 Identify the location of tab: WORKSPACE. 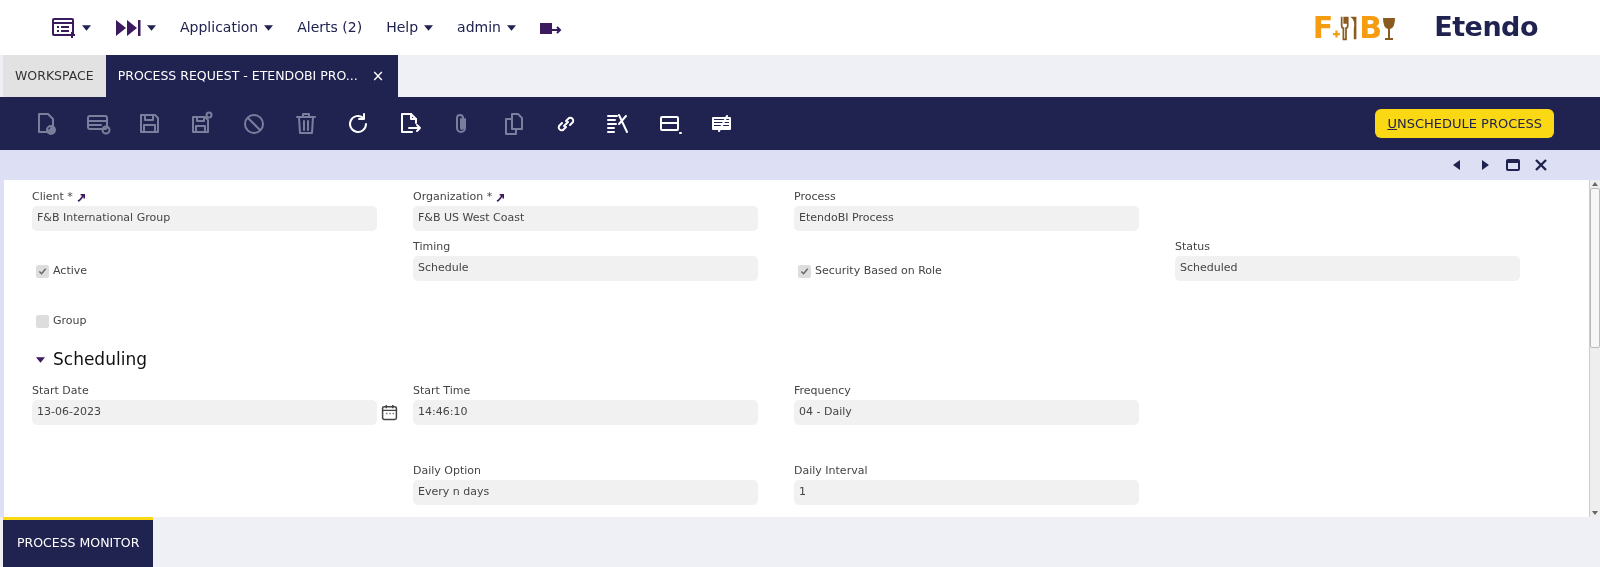
(54, 76).